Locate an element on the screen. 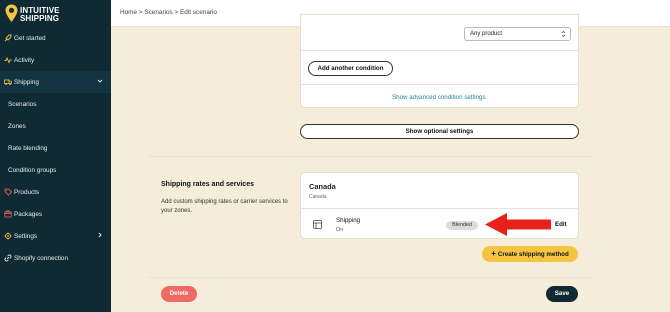 The image size is (670, 312). red-arrow-annotation is located at coordinates (518, 224).